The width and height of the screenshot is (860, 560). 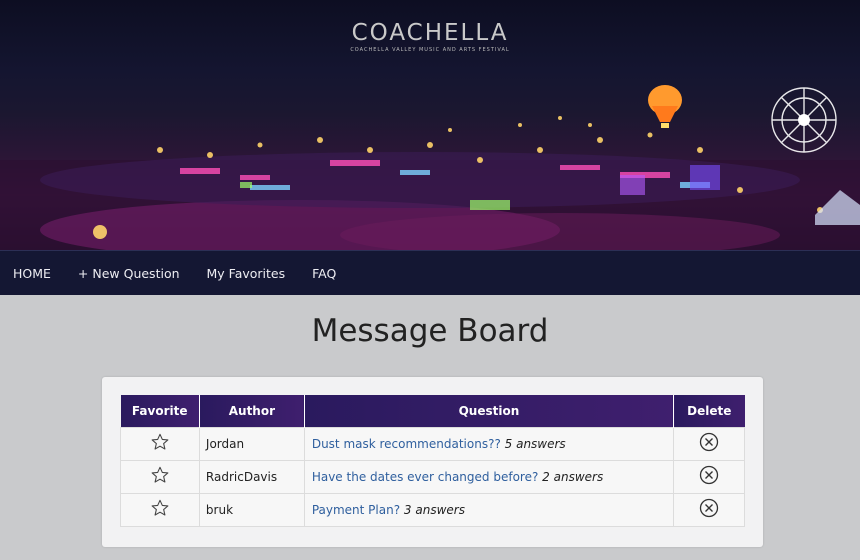 I want to click on author-cell: bruk, so click(x=251, y=509).